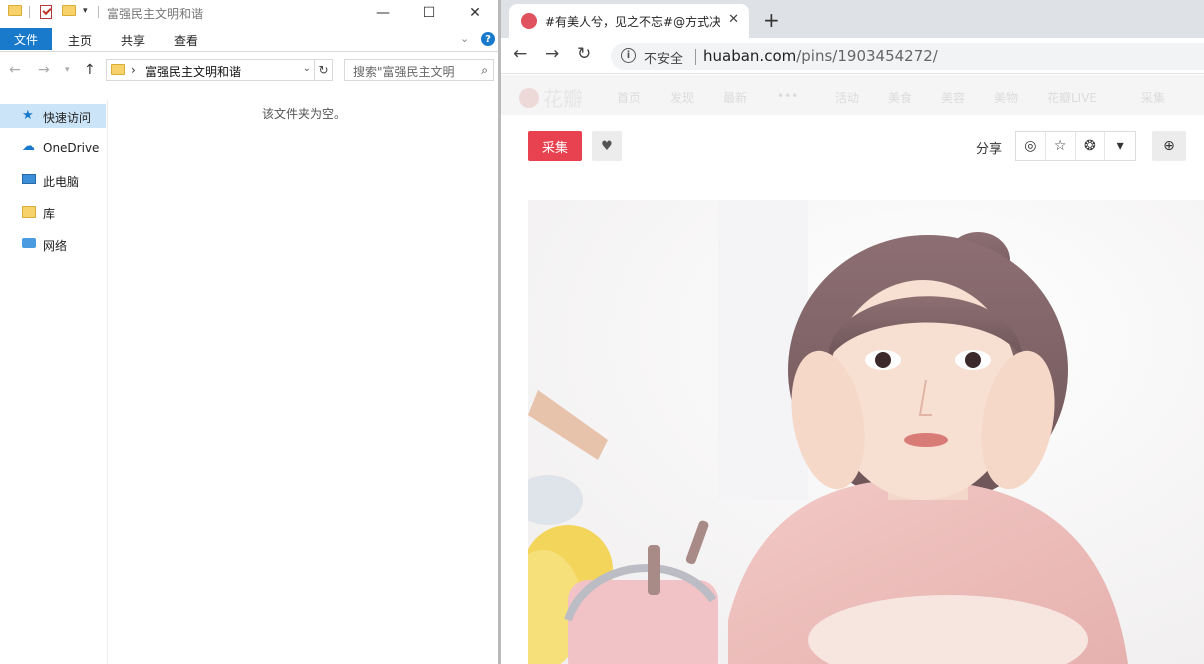 The image size is (1204, 664). What do you see at coordinates (852, 19) in the screenshot?
I see `tab-strip: #有美人兮，见之不忘#@方式决 ✕ +` at bounding box center [852, 19].